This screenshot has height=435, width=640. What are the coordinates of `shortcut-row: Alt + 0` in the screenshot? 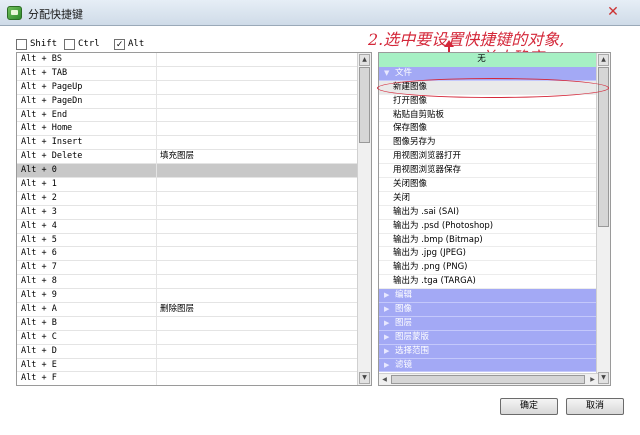 It's located at (187, 171).